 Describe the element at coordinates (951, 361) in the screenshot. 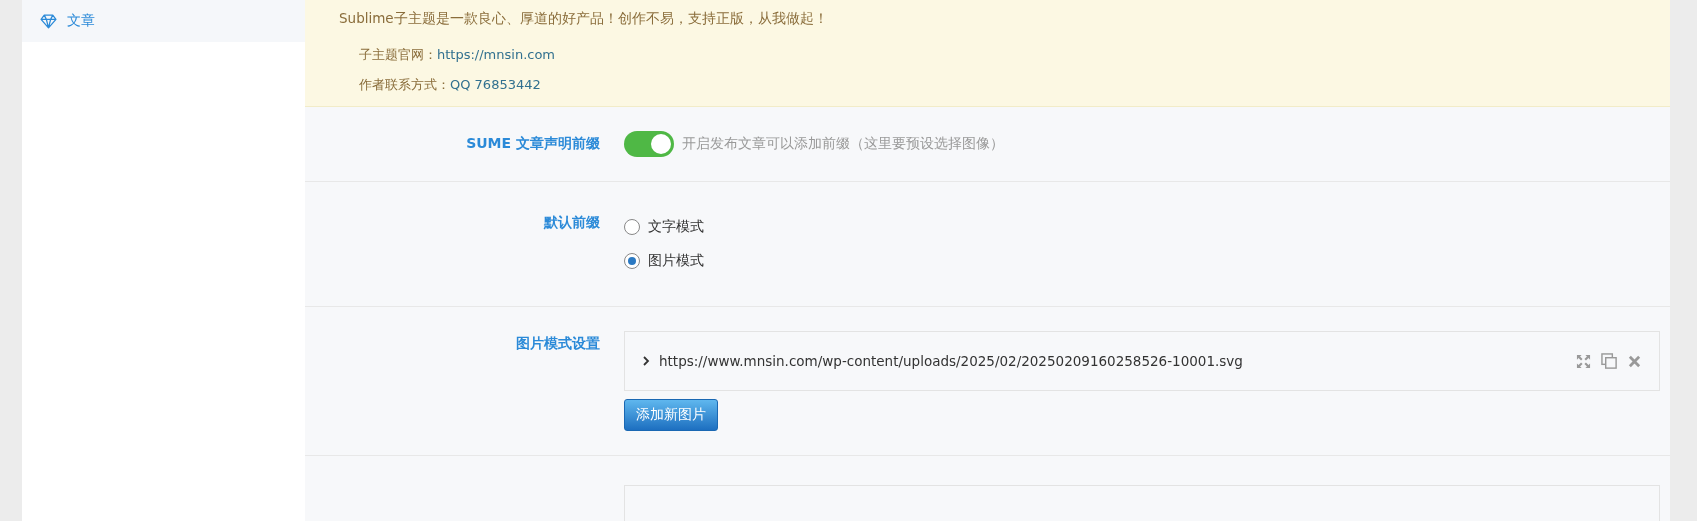

I see `item-title: https://www.mnsin.com/wp-content/uploads/2025/02/20250209160258526-10001.svg` at that location.